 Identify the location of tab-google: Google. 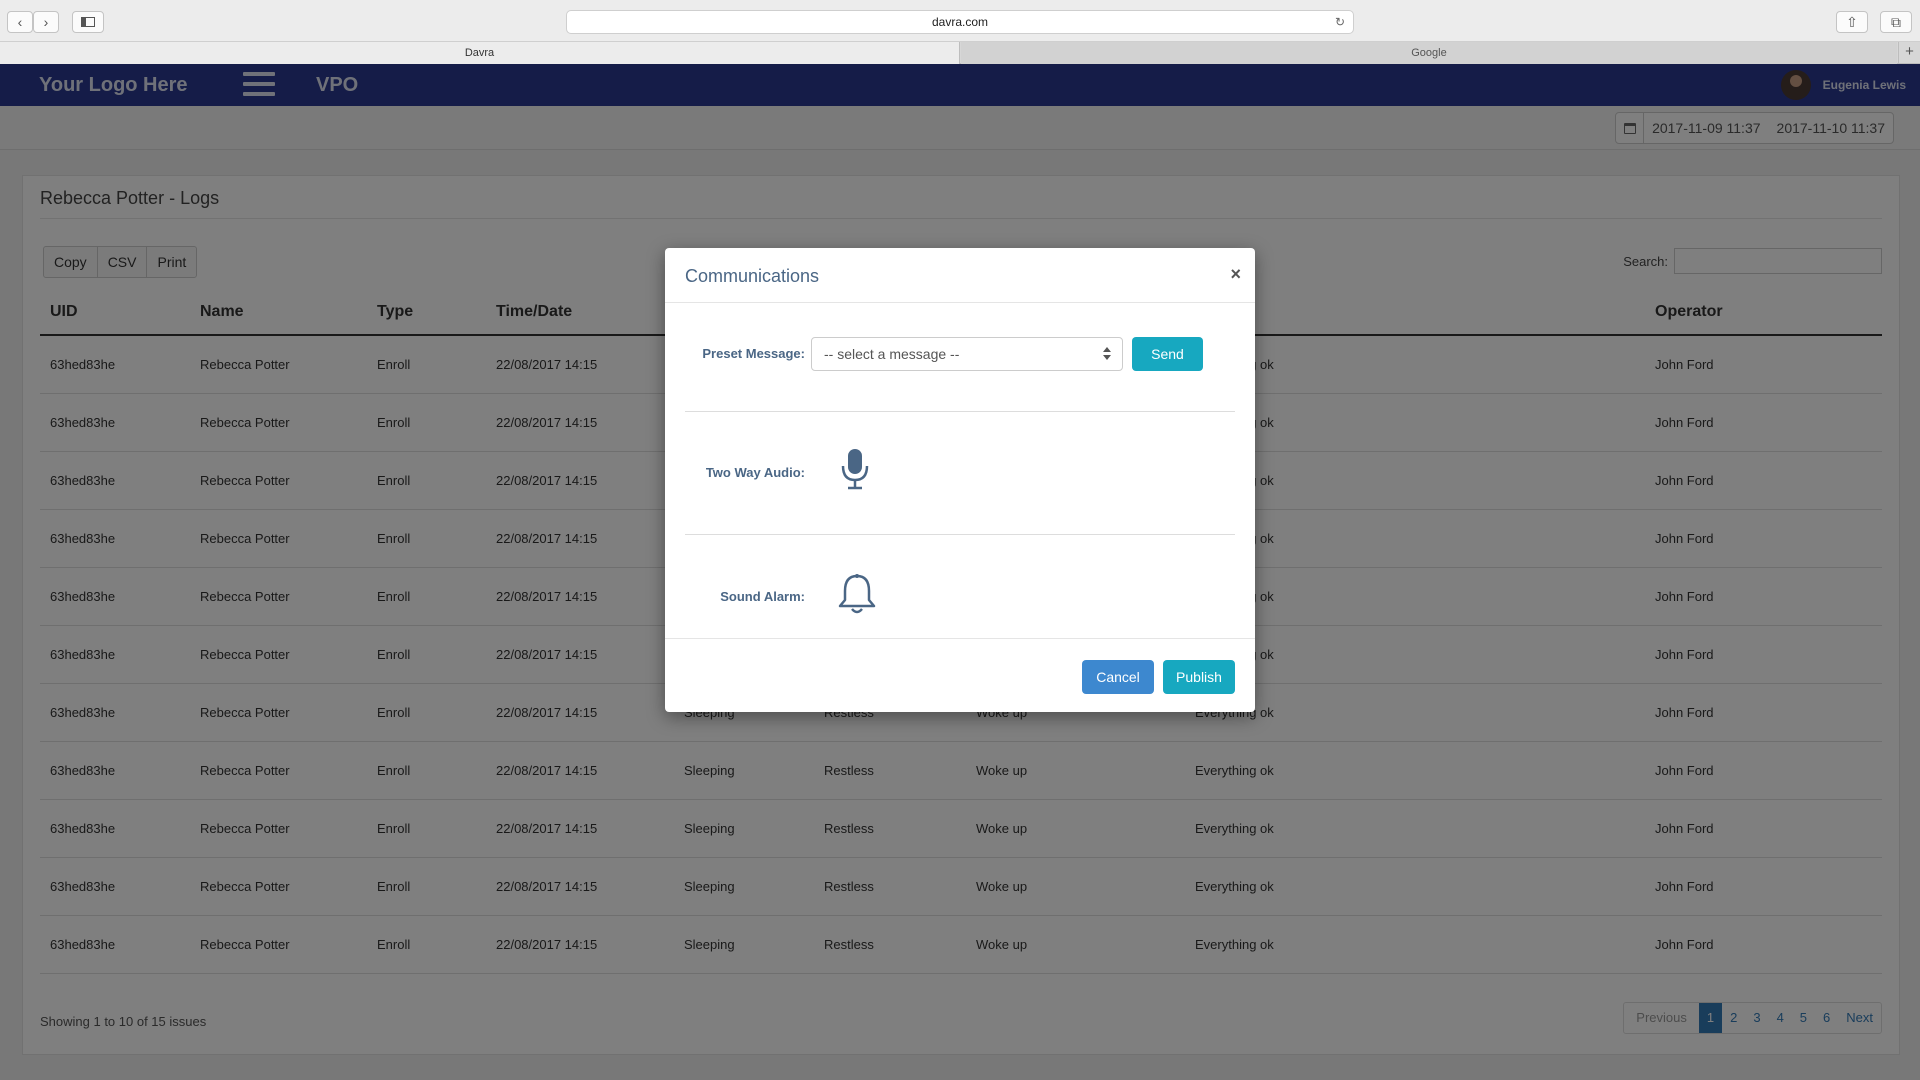
(1429, 53).